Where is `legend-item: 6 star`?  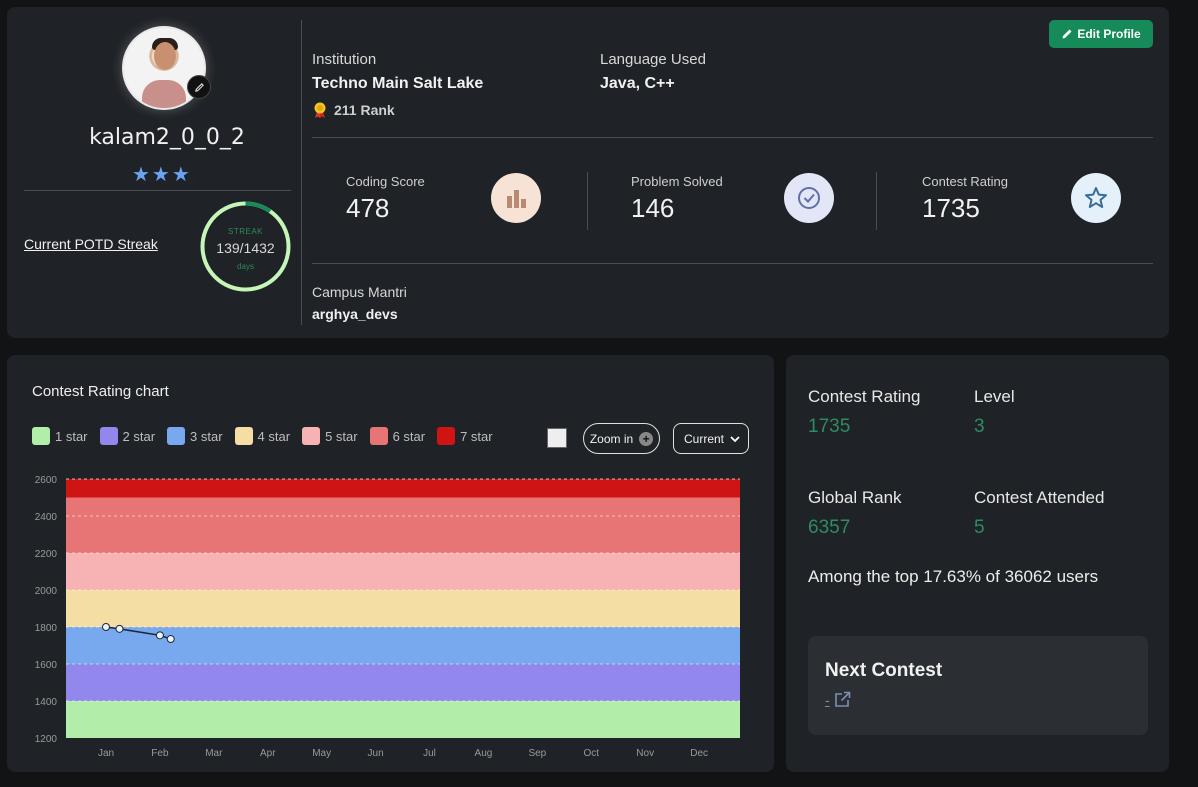
legend-item: 6 star is located at coordinates (397, 436).